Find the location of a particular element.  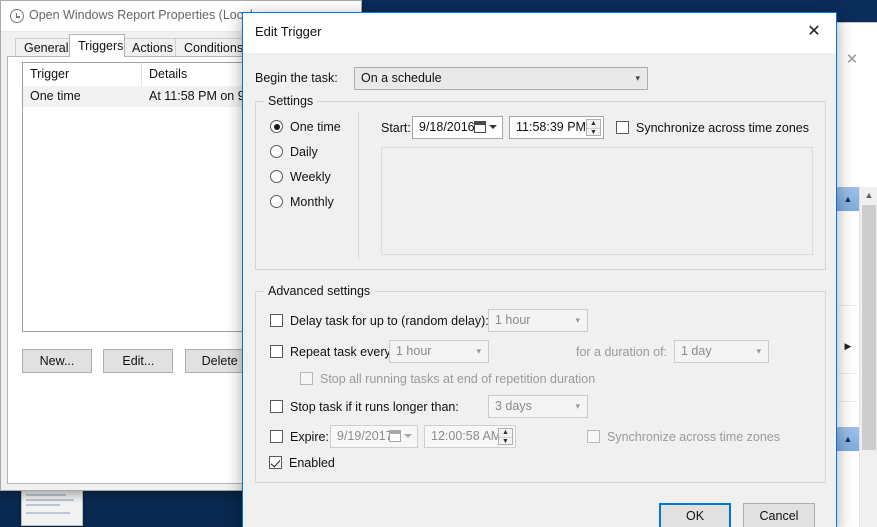

begin-task-select: On a schedule ▾ is located at coordinates (501, 78).